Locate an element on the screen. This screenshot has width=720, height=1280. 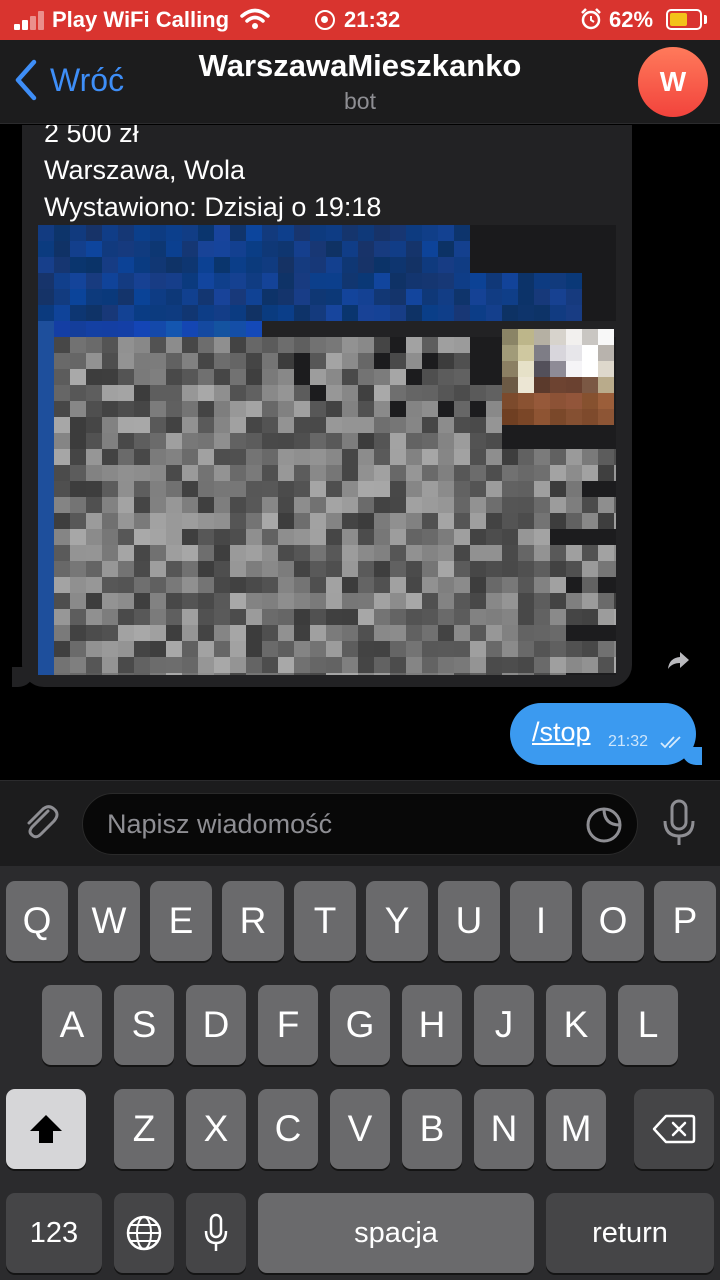
signal-icon is located at coordinates (30, 20).